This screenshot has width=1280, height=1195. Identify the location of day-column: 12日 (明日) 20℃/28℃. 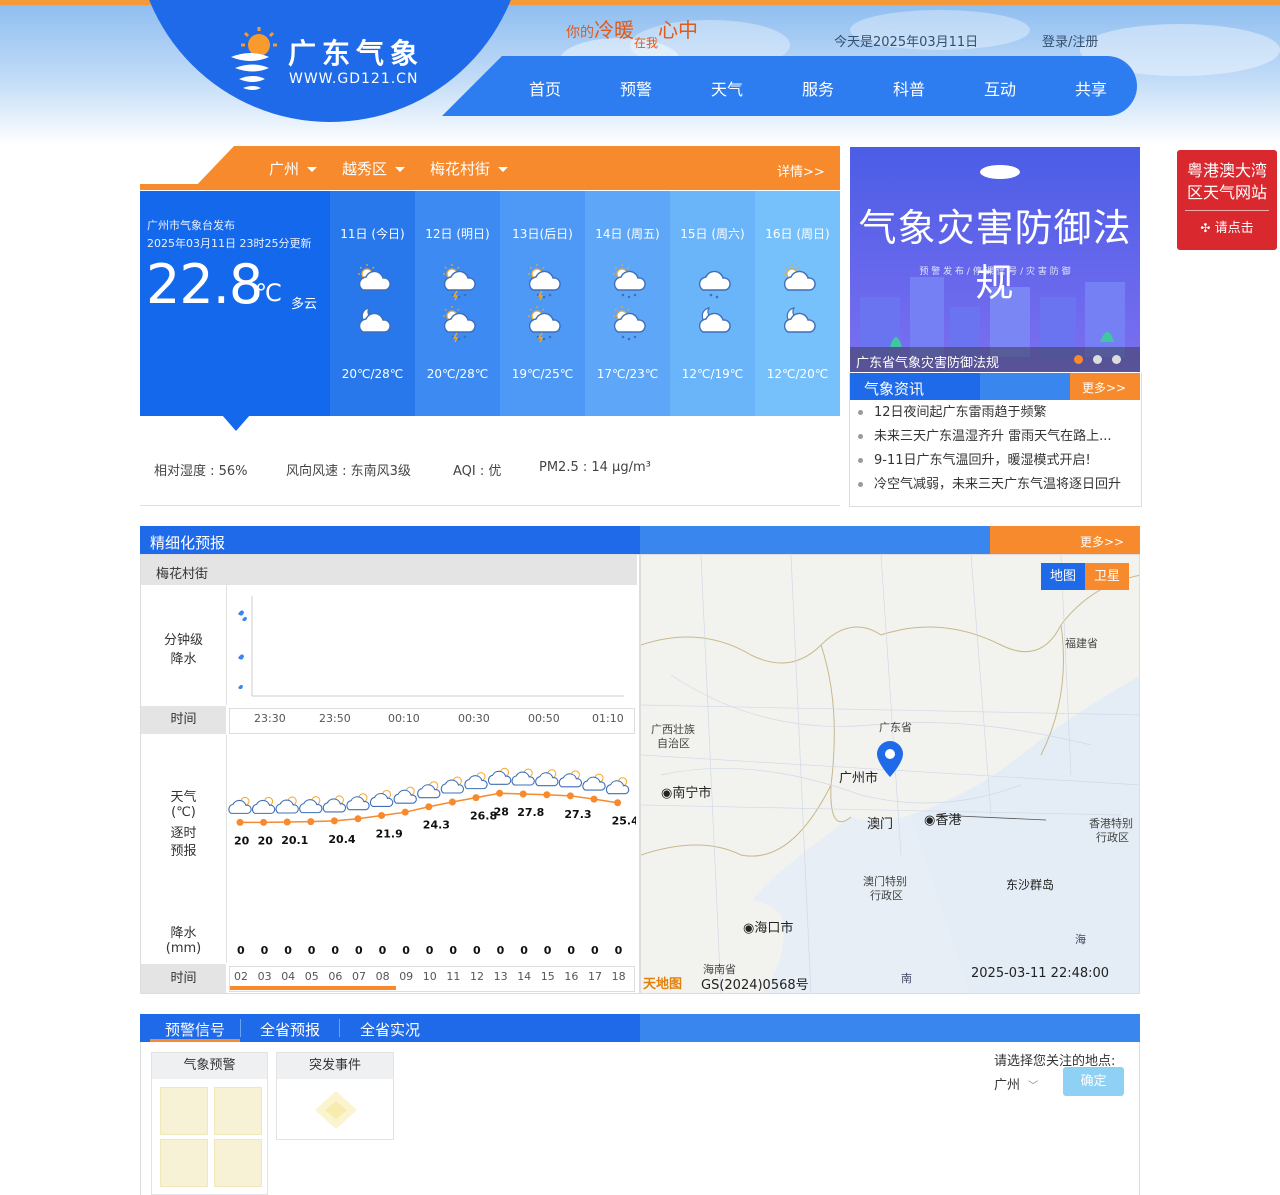
(457, 303).